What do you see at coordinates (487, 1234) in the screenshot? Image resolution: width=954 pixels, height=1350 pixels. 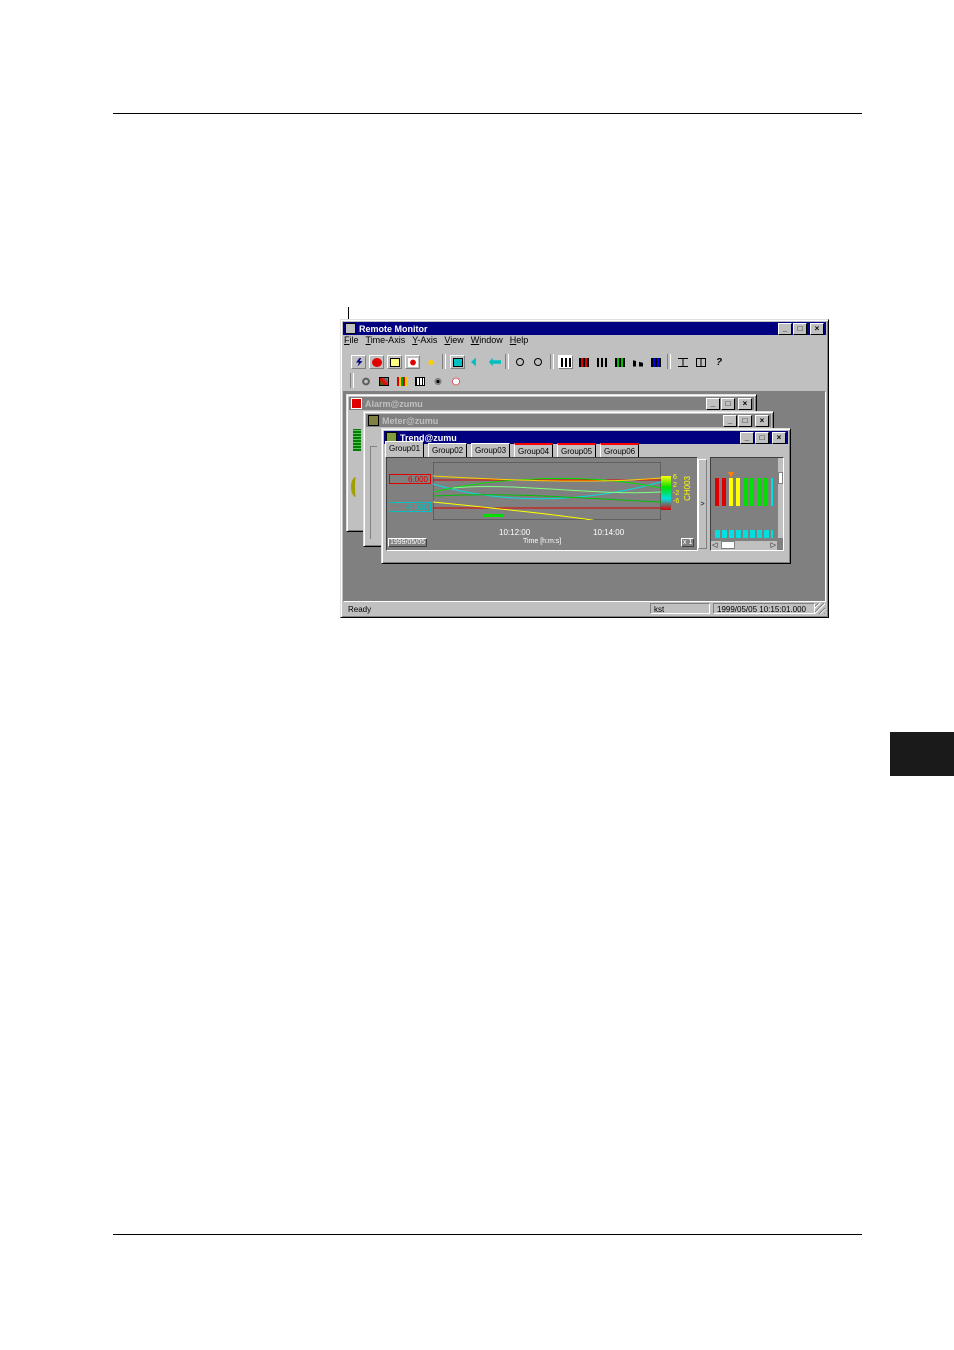 I see `footer-rule` at bounding box center [487, 1234].